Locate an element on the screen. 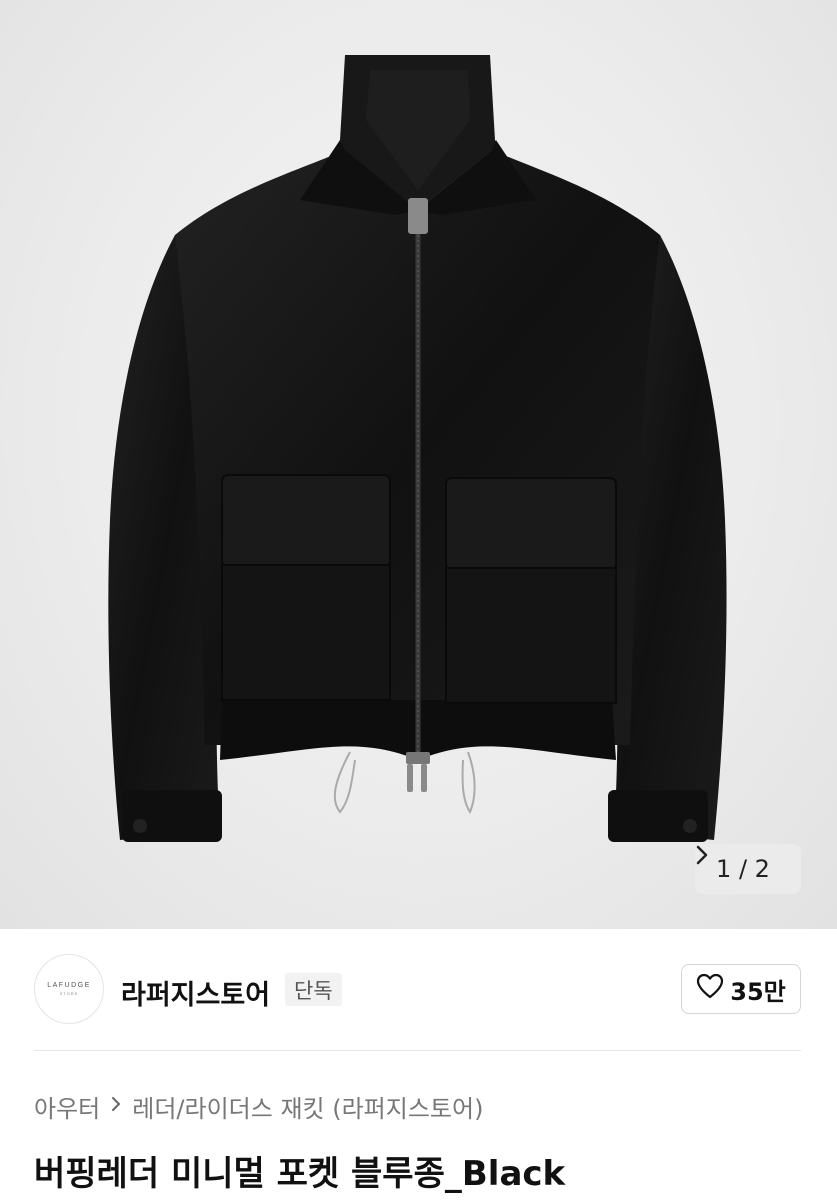  like-count: 35만 is located at coordinates (758, 991).